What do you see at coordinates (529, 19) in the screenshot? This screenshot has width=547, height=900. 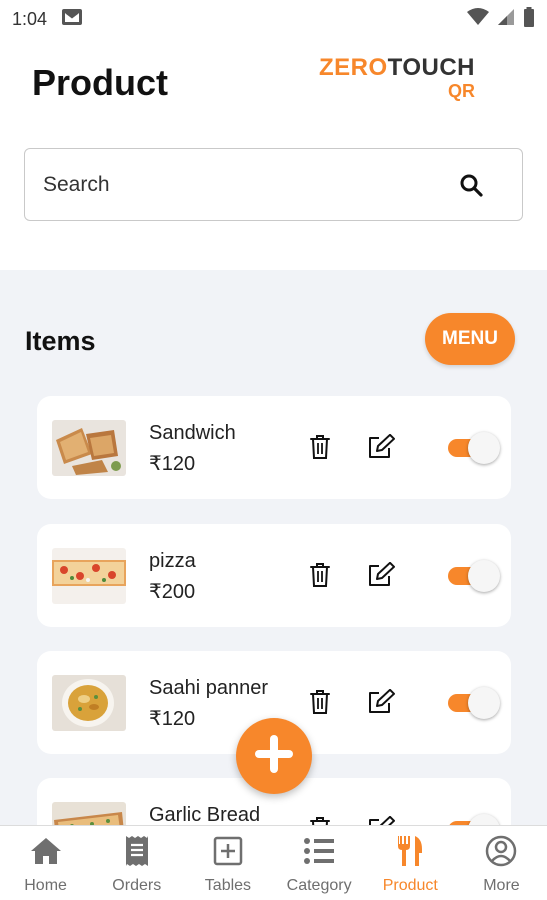 I see `battery-icon` at bounding box center [529, 19].